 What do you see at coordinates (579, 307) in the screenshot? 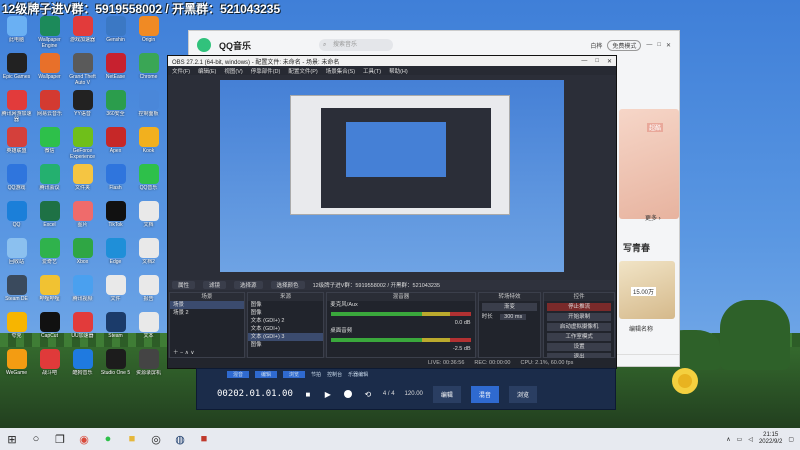
I see `obs-control-button: 停止推流` at bounding box center [579, 307].